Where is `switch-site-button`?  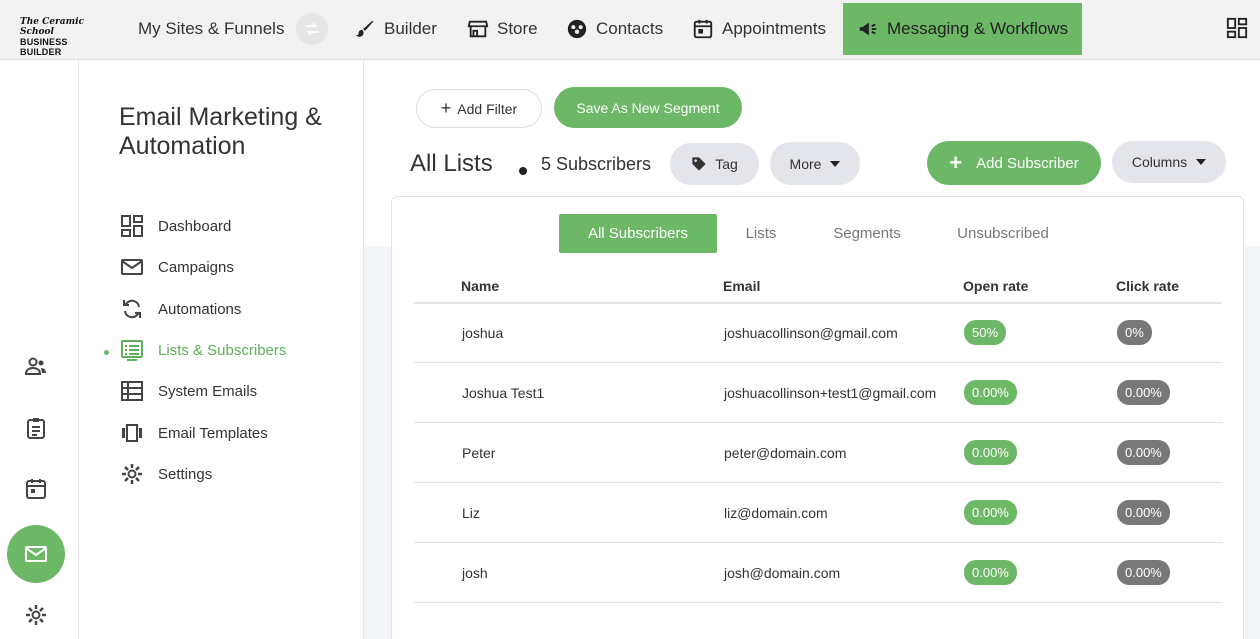
switch-site-button is located at coordinates (312, 29).